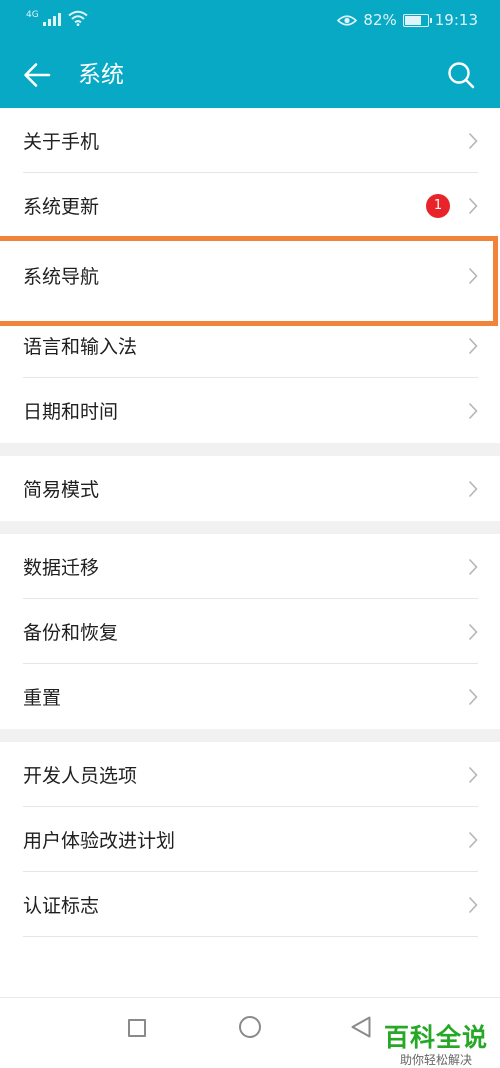 The height and width of the screenshot is (1068, 500). I want to click on settings-item-system-update: 系统更新 1, so click(250, 205).